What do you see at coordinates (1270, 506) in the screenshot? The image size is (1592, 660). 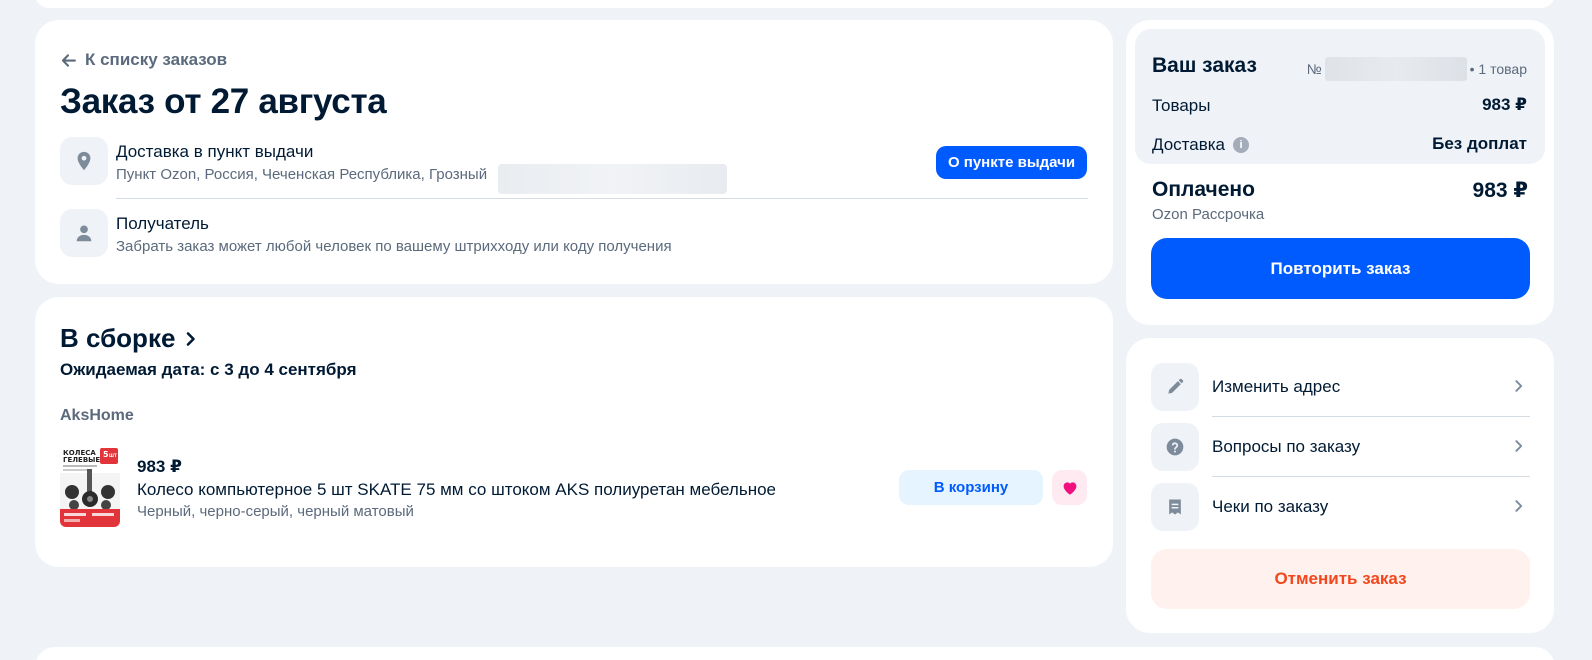 I see `action-label: Чеки по заказу` at bounding box center [1270, 506].